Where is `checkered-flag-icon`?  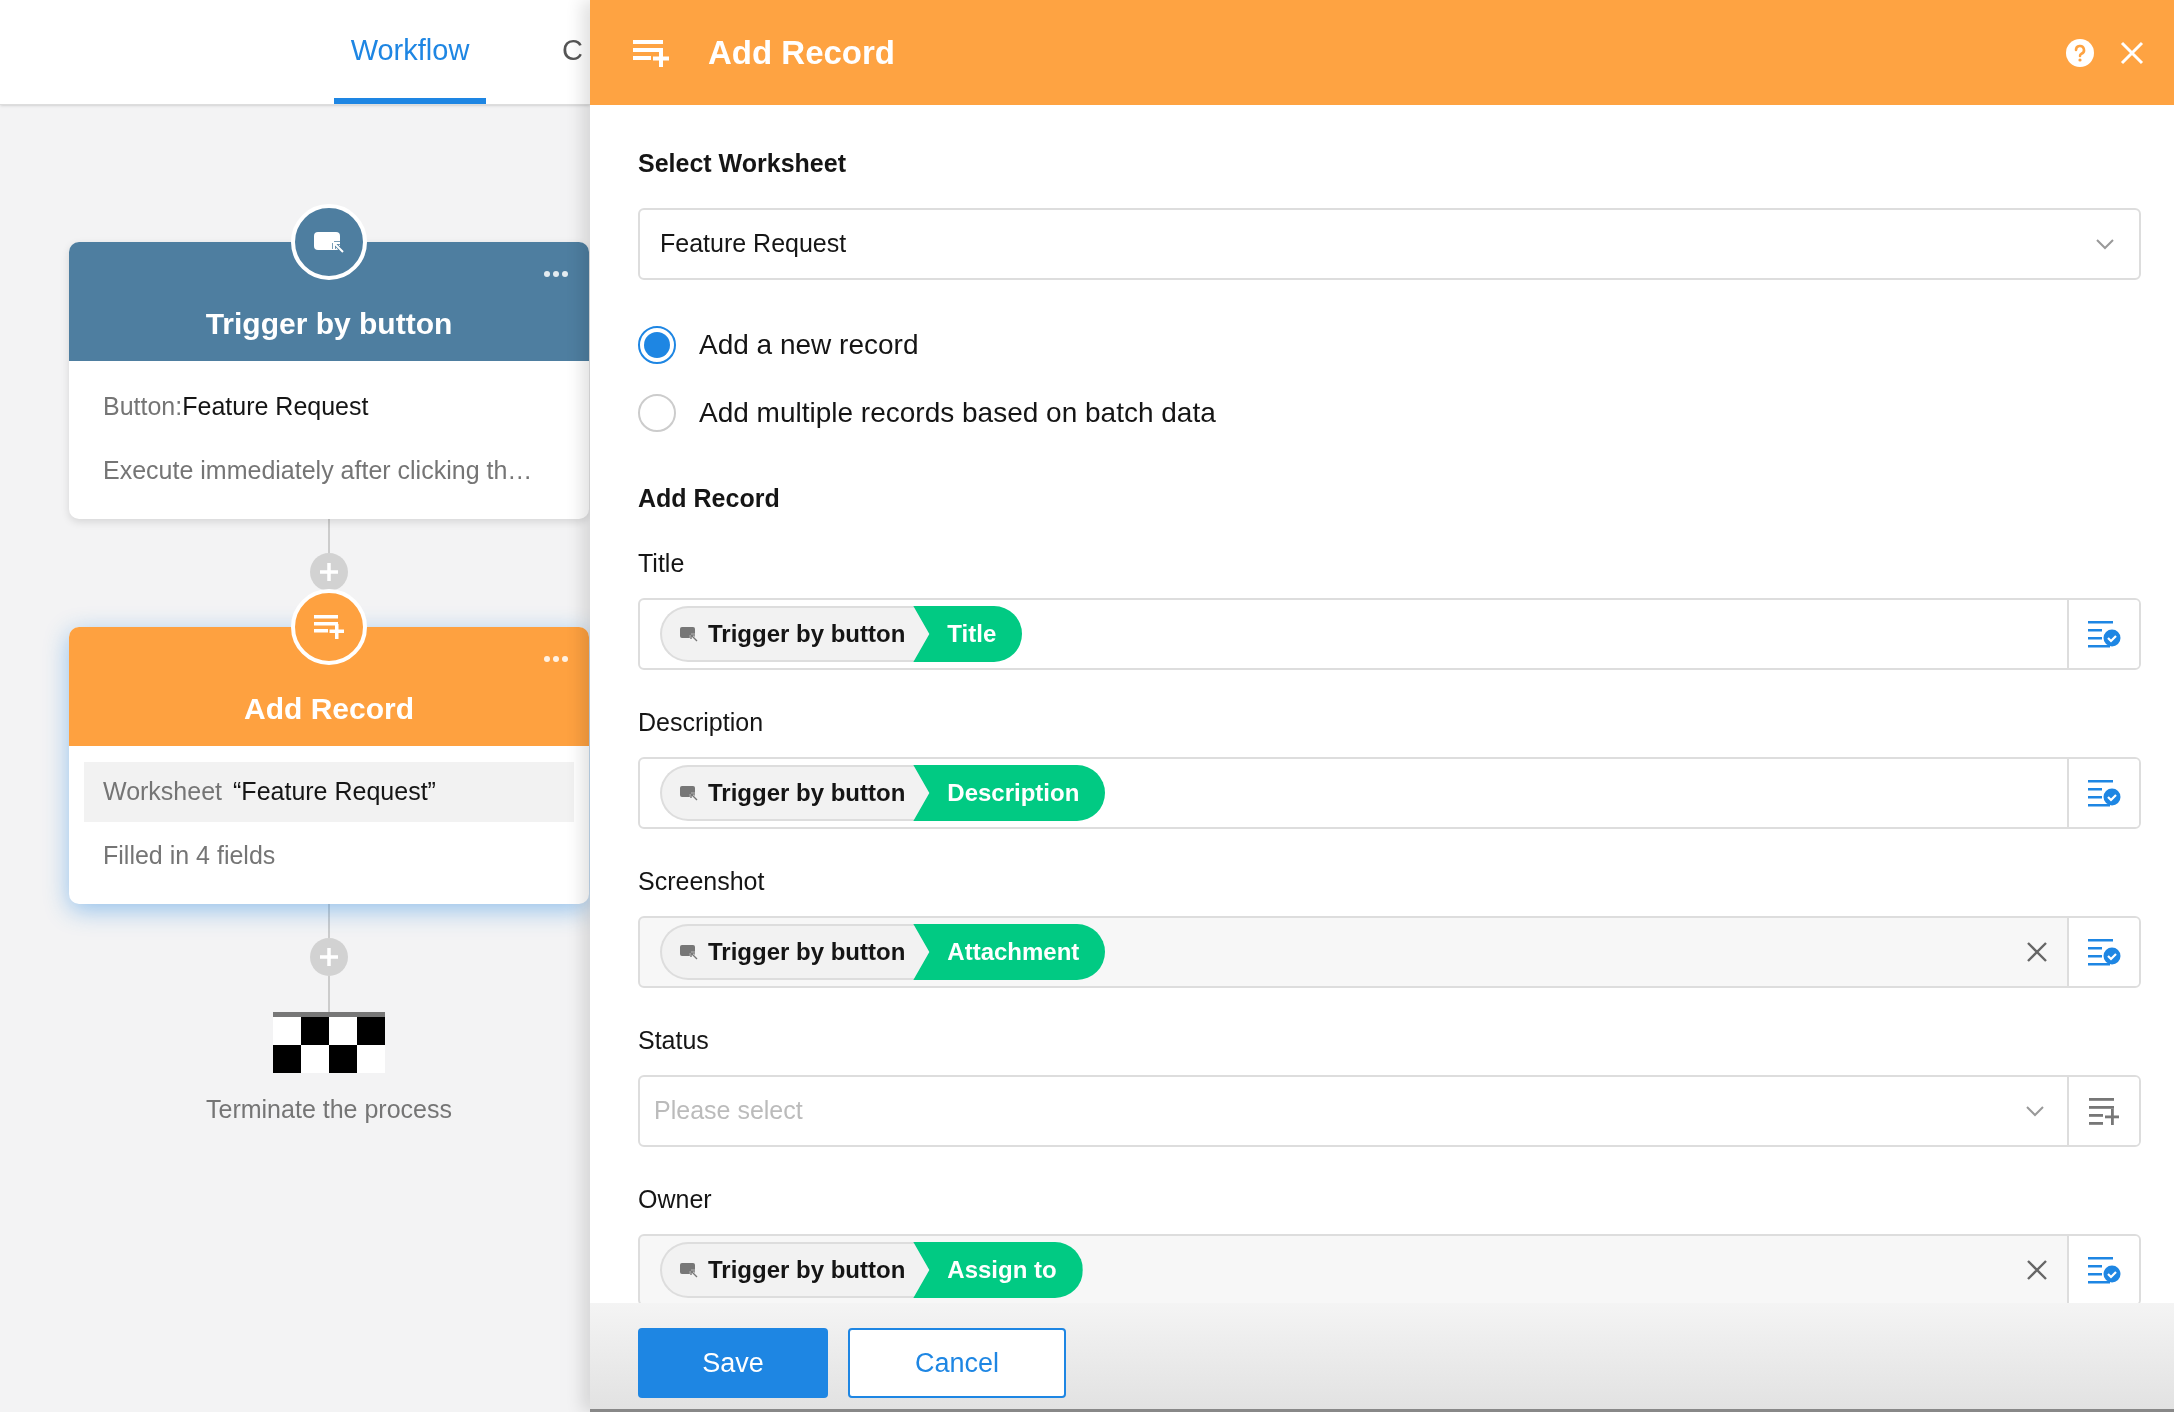 checkered-flag-icon is located at coordinates (329, 1042).